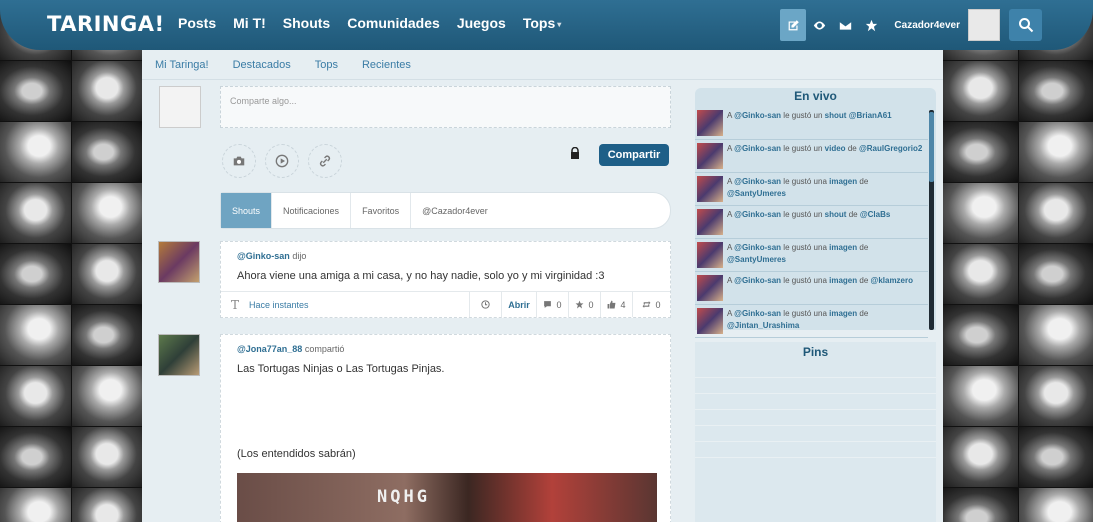 This screenshot has width=1093, height=522. Describe the element at coordinates (455, 210) in the screenshot. I see `tab-mentions: @Cazador4ever` at that location.